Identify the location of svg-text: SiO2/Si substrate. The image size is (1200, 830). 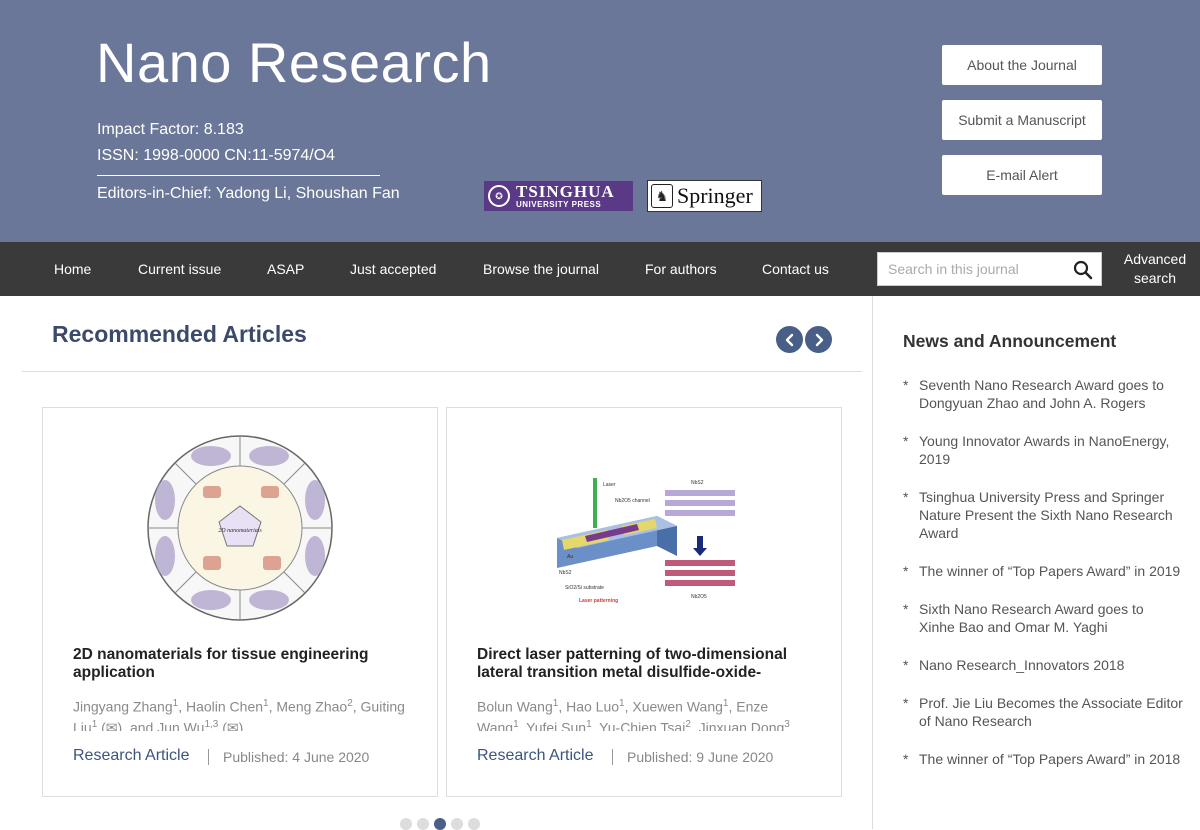
(584, 588).